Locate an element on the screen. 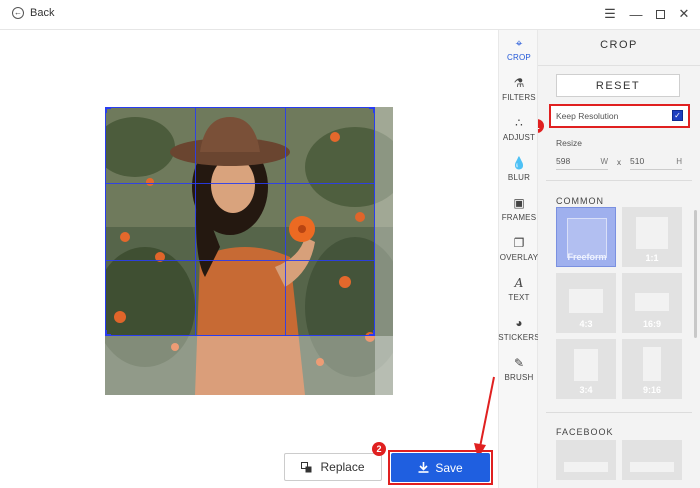  crop-dim-overlay-bottom is located at coordinates (249, 365).